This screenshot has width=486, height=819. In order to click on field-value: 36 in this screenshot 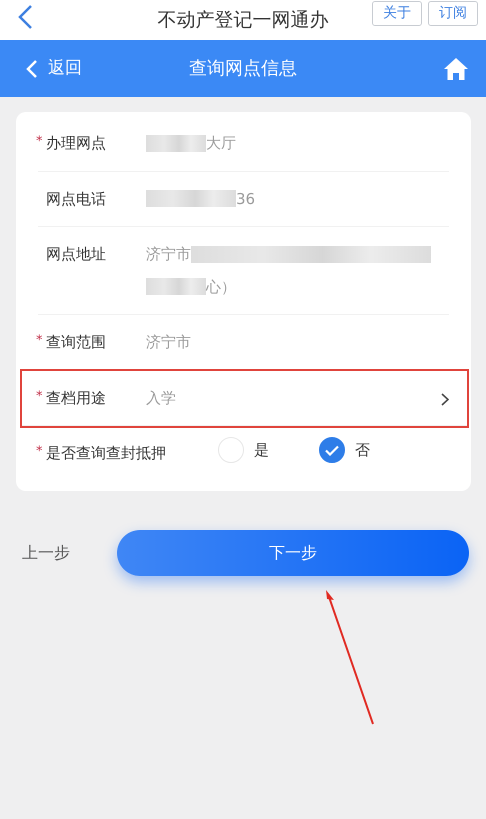, I will do `click(246, 199)`.